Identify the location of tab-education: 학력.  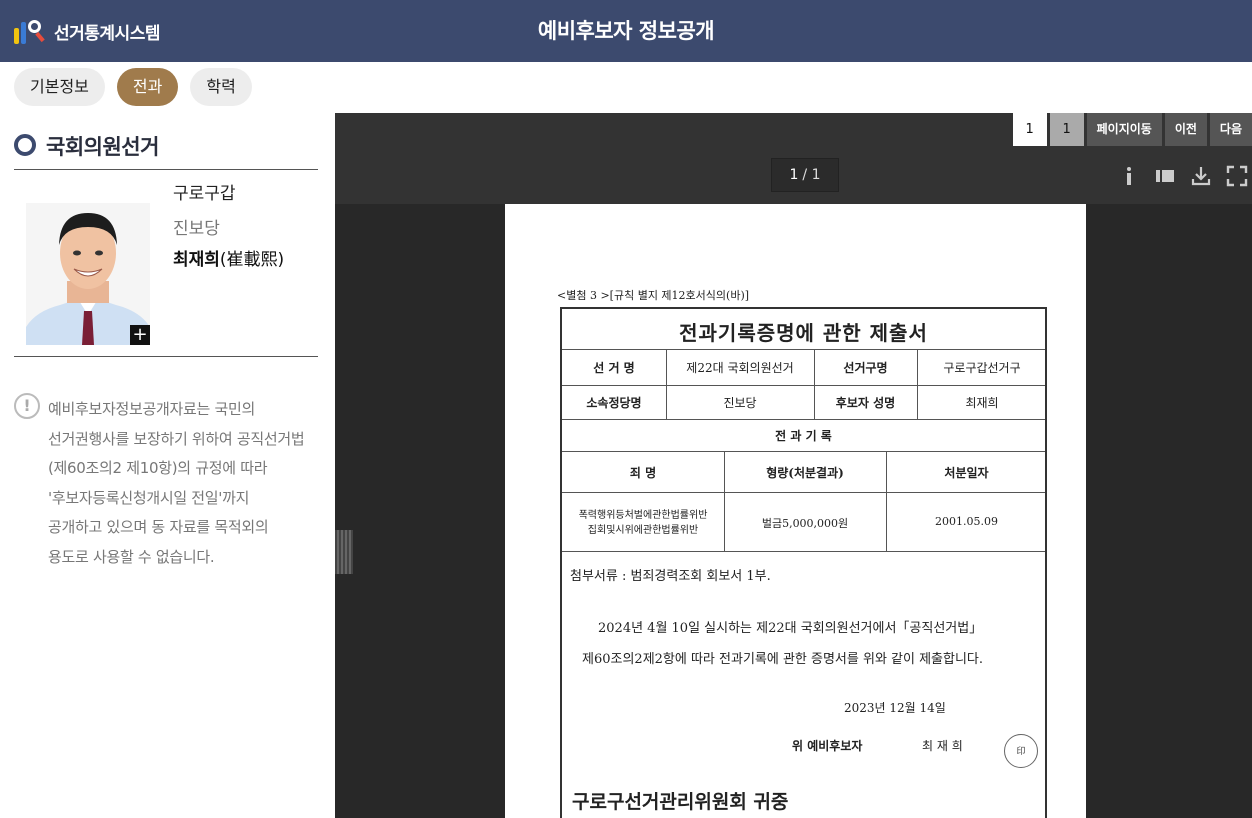
(221, 87).